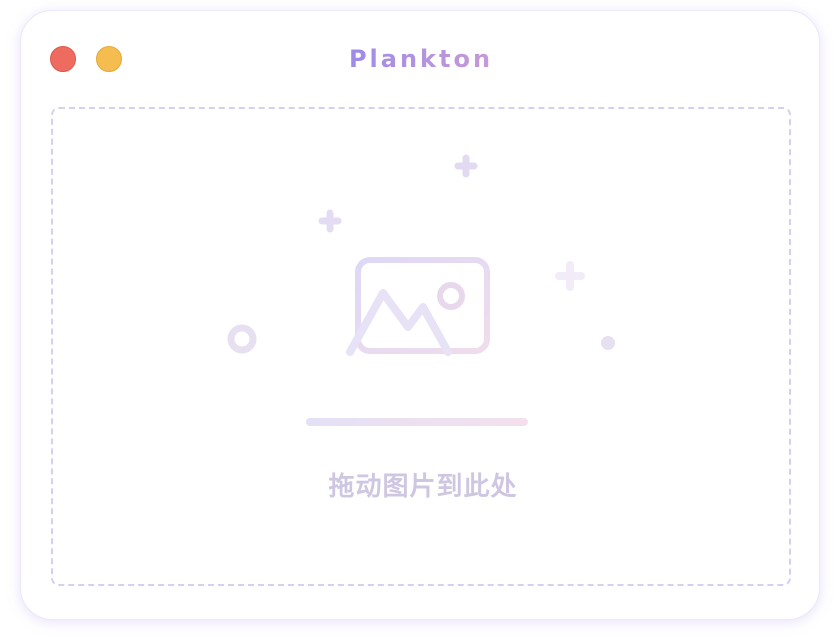  Describe the element at coordinates (242, 339) in the screenshot. I see `decor-ring-icon` at that location.